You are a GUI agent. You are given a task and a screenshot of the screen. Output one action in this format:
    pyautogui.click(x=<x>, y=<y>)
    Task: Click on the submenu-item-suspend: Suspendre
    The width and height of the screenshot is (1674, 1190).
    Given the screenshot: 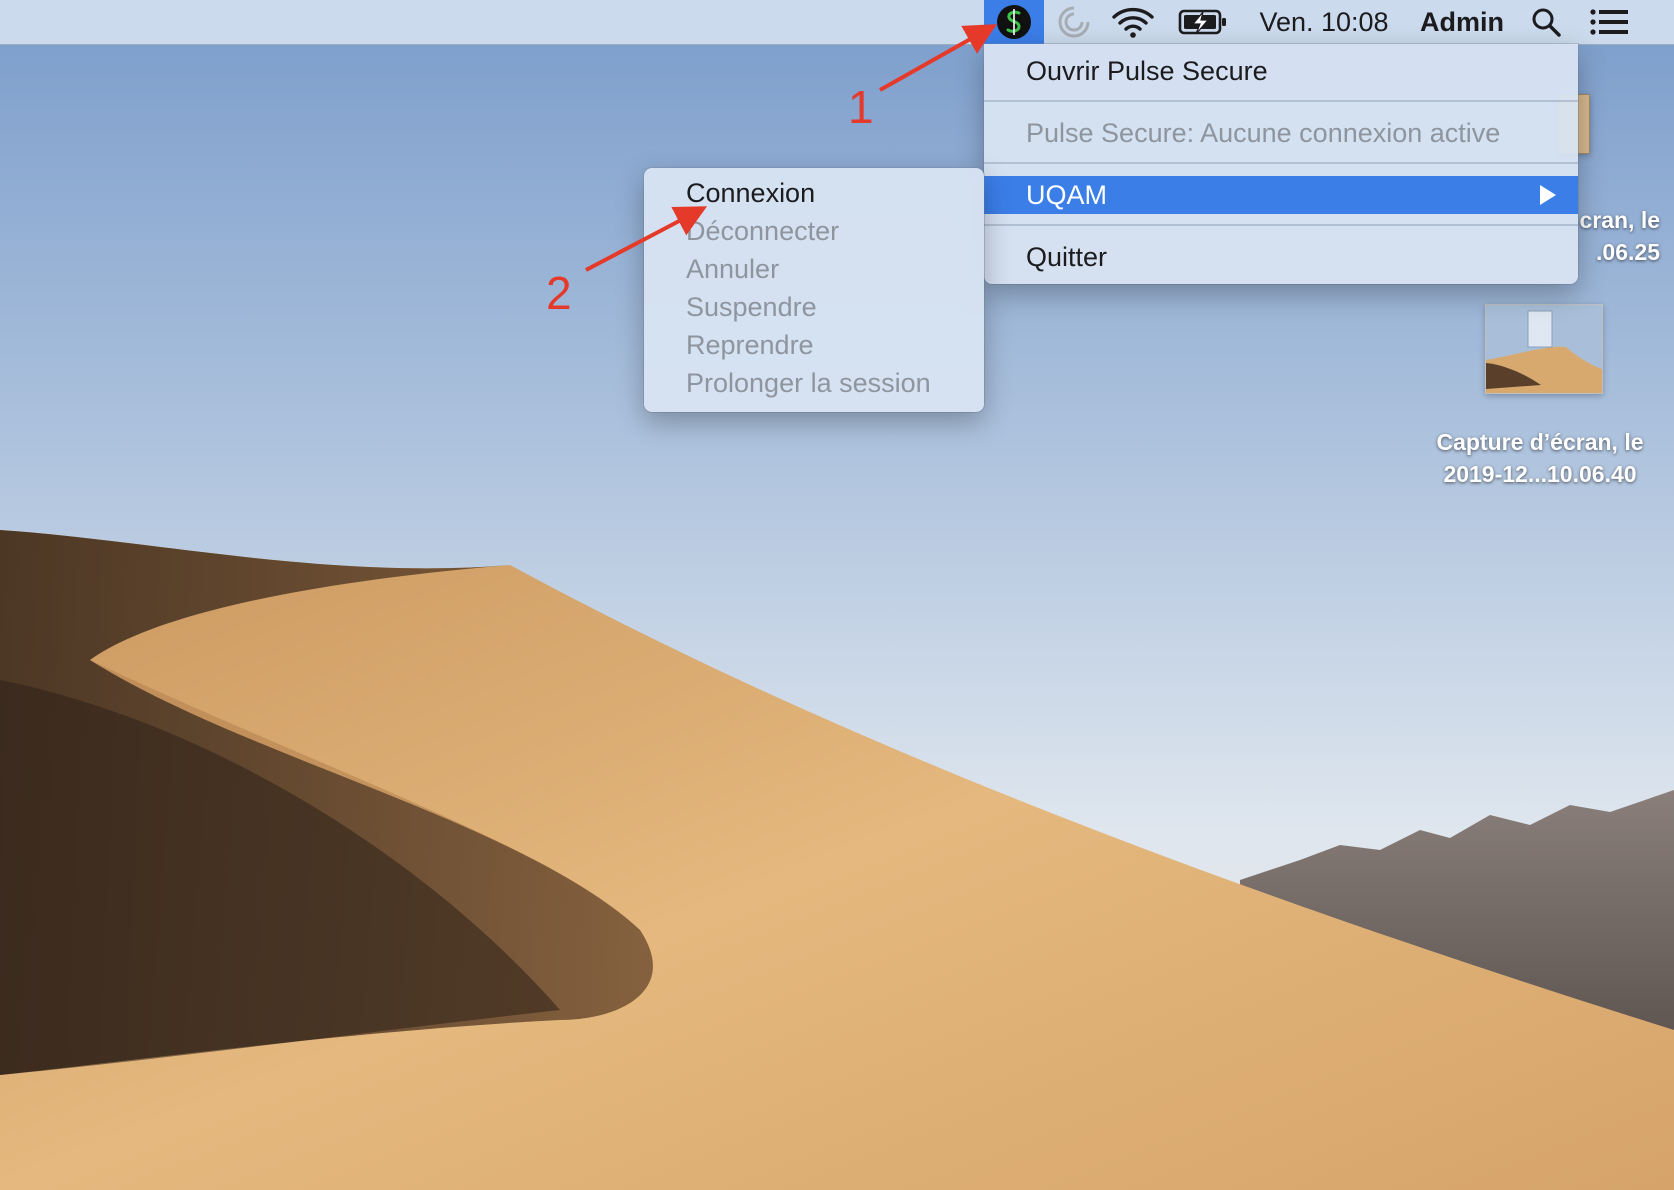 What is the action you would take?
    pyautogui.click(x=814, y=307)
    